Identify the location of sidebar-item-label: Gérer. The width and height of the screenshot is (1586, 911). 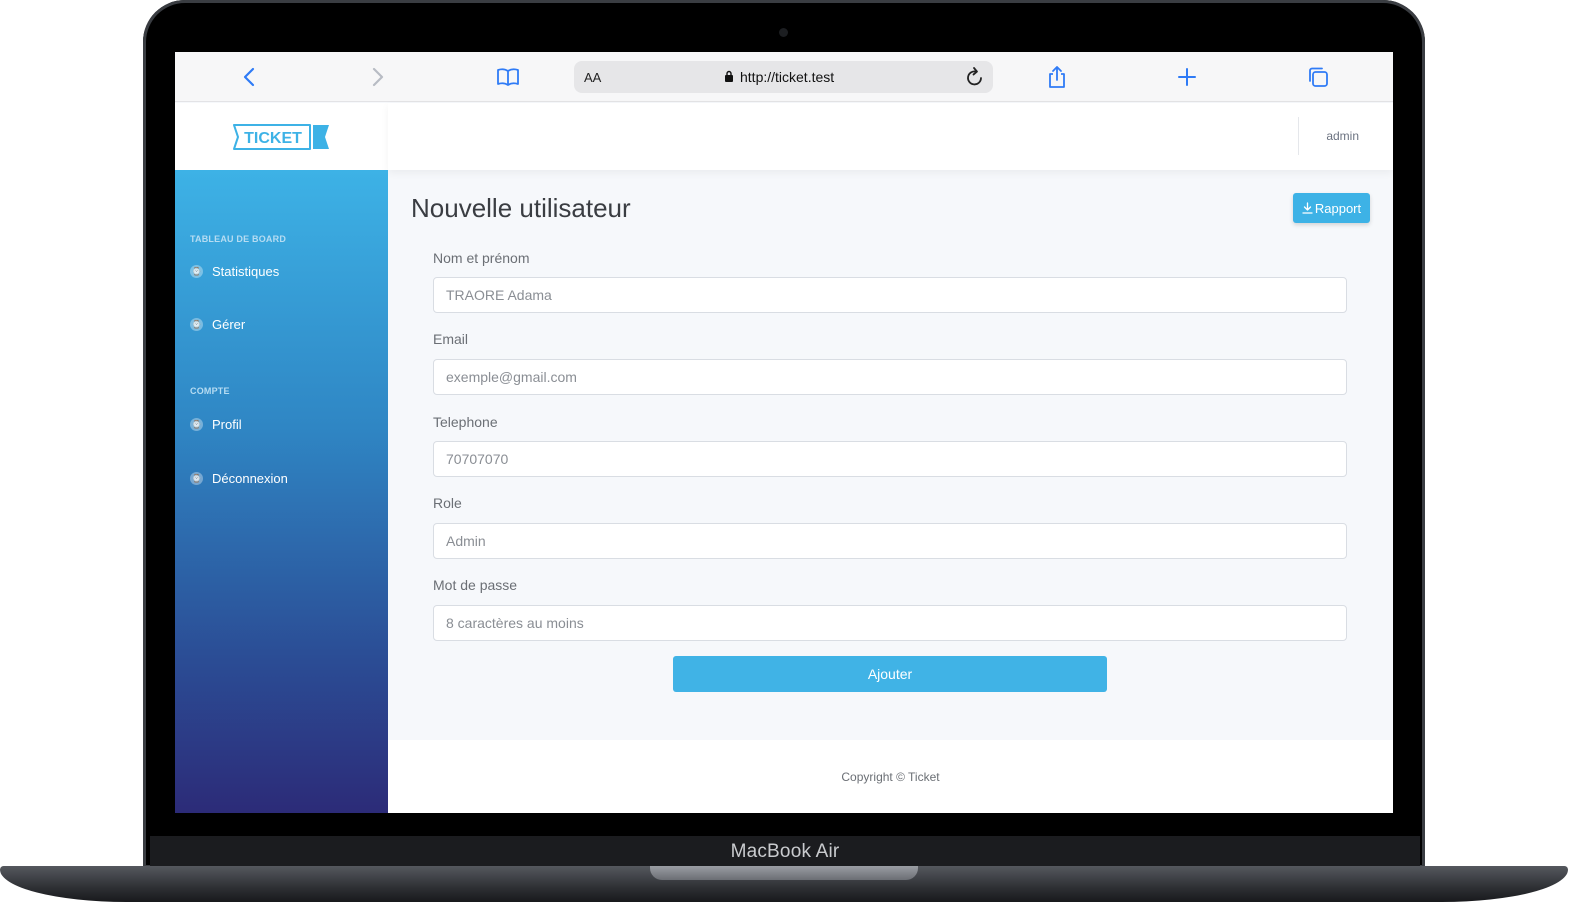
(229, 324).